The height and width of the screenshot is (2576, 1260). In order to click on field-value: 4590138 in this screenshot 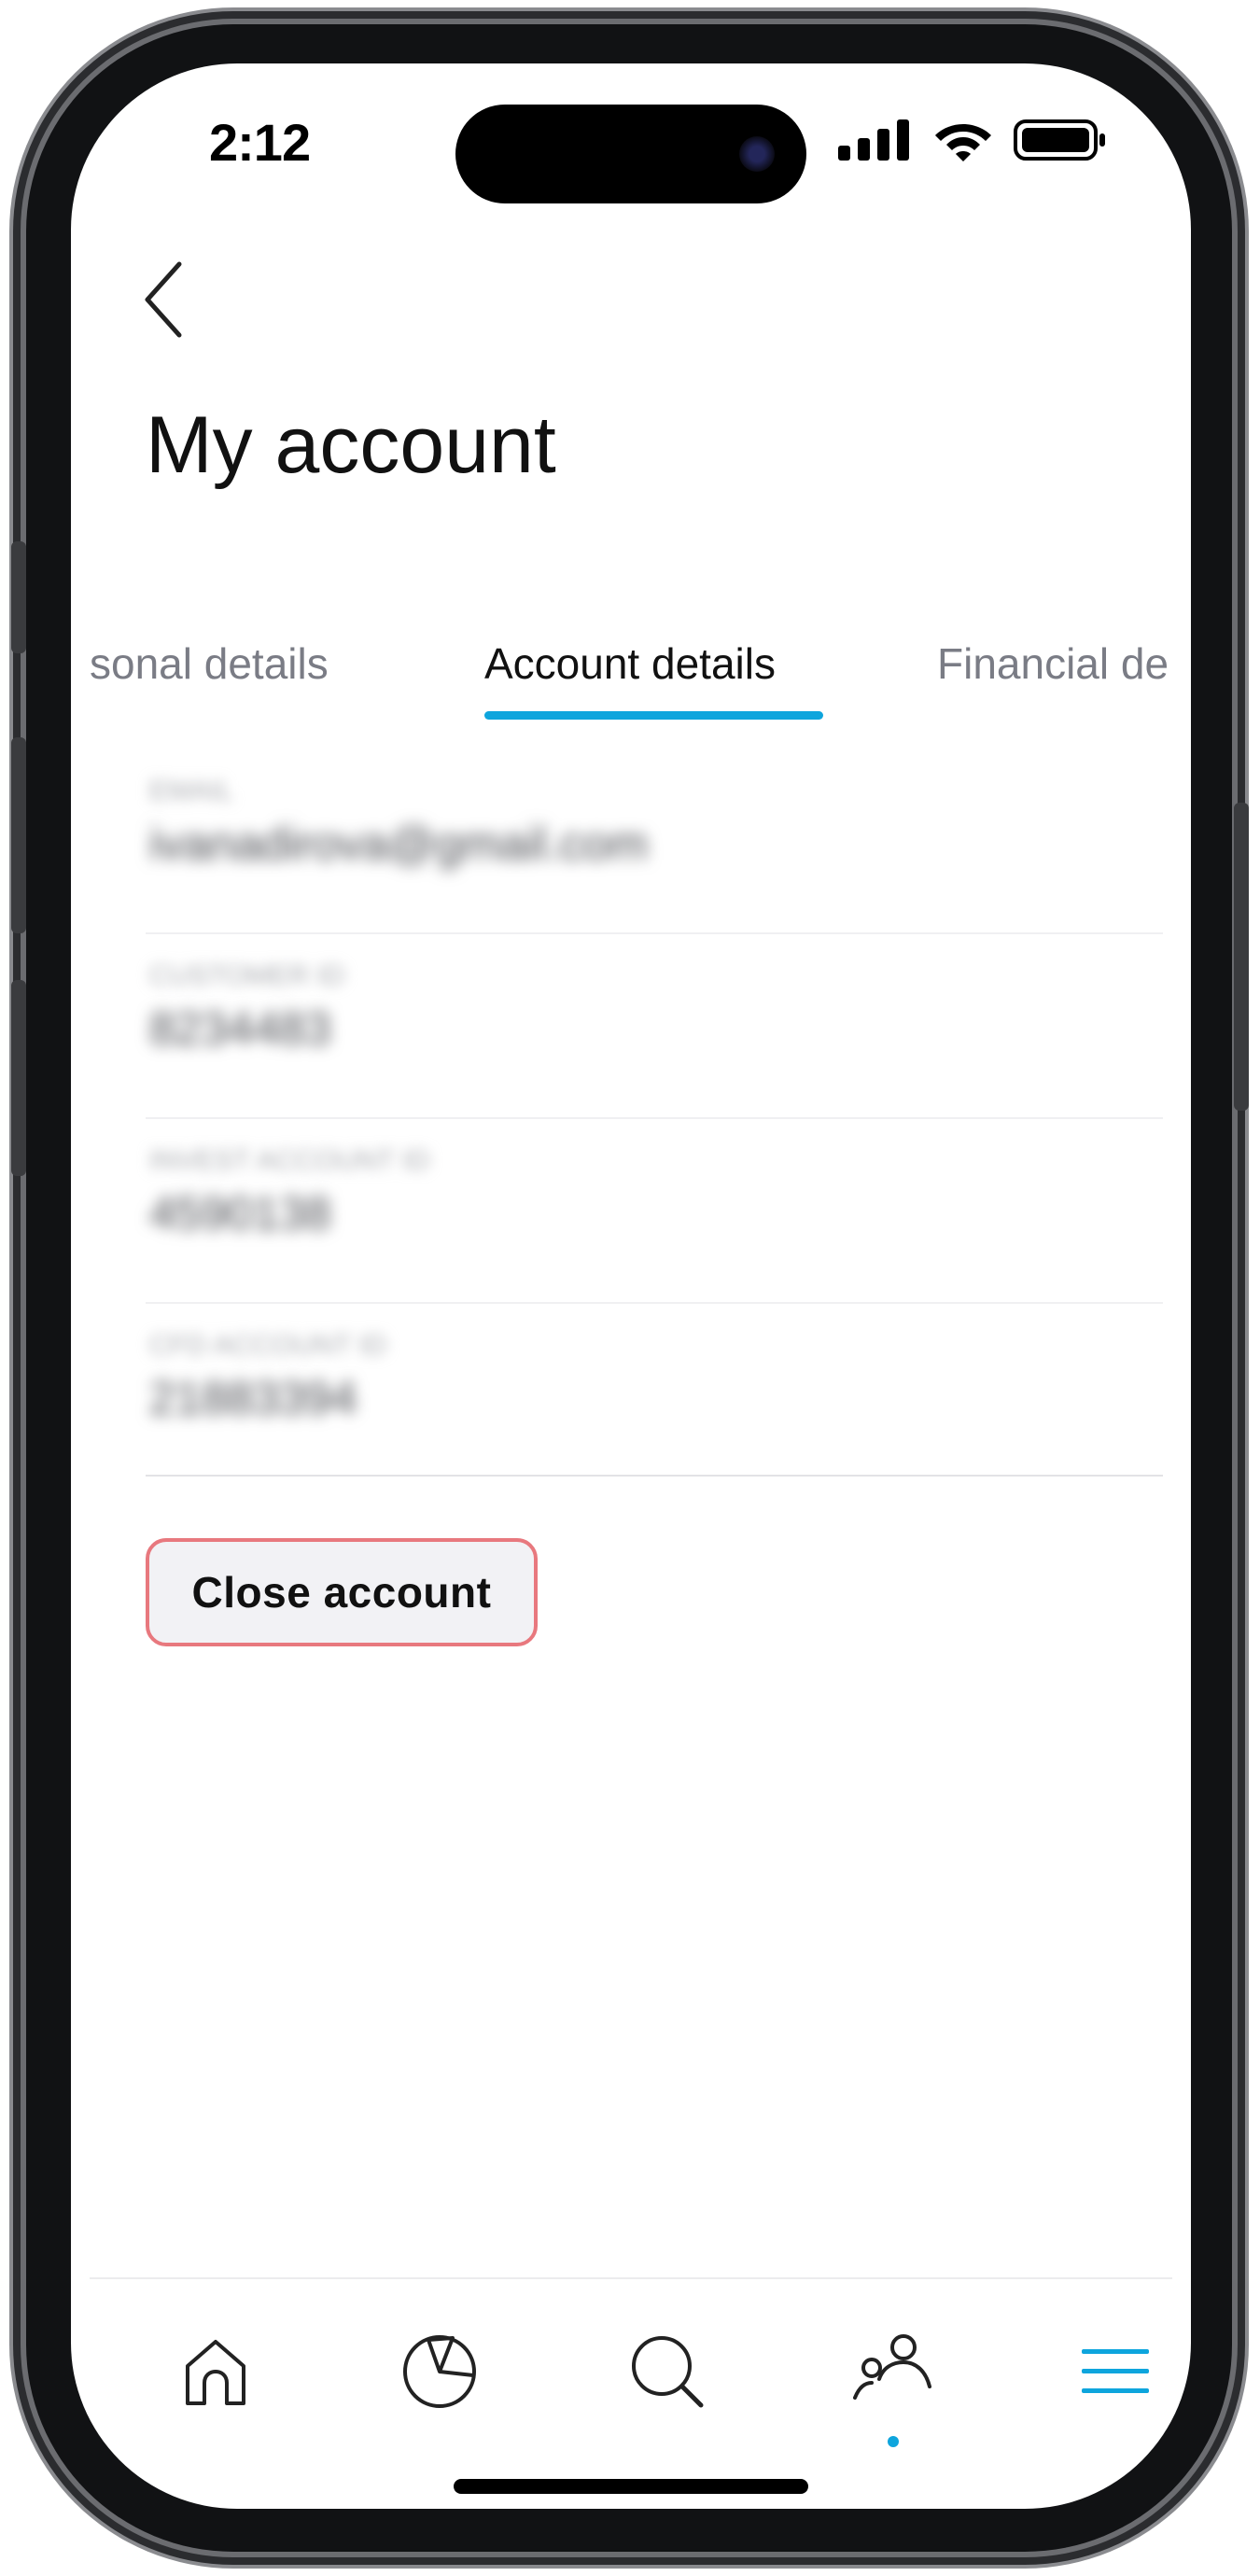, I will do `click(240, 1213)`.